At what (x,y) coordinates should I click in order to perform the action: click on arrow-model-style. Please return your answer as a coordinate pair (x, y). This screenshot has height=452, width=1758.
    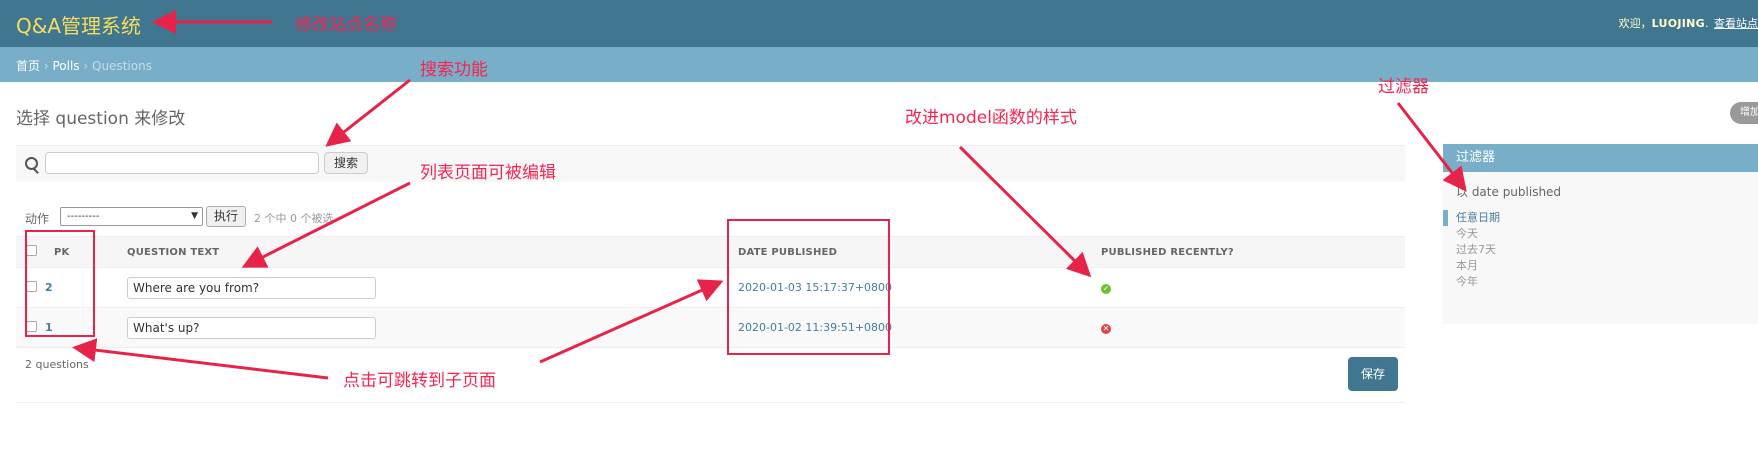
    Looking at the image, I should click on (1025, 211).